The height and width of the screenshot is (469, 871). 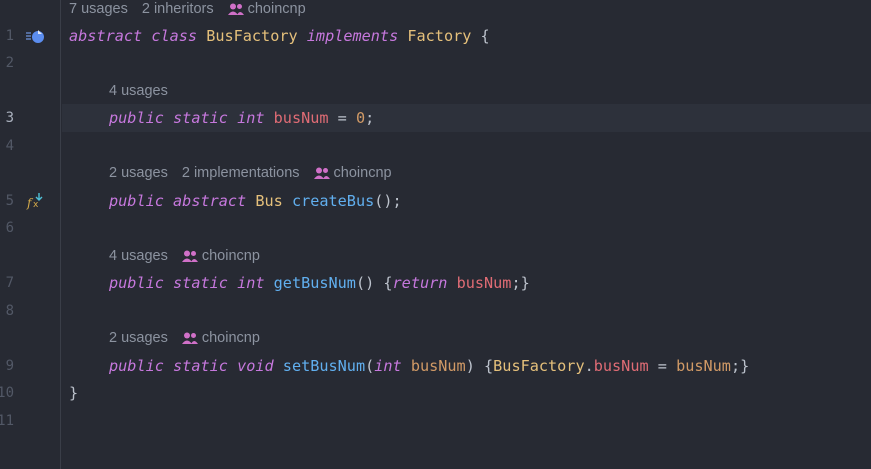 I want to click on keyword-implements: implements, so click(x=352, y=36).